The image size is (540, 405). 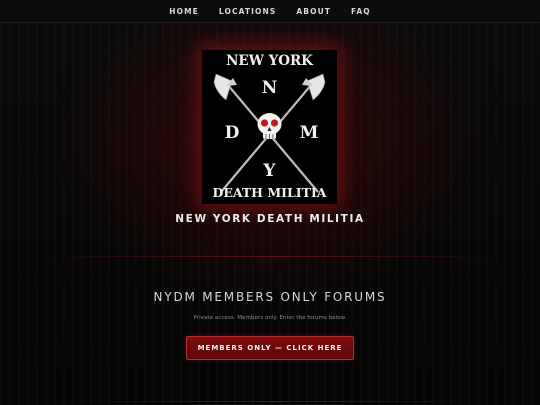 What do you see at coordinates (270, 219) in the screenshot?
I see `site-title: NEW YORK DEATH MILITIA` at bounding box center [270, 219].